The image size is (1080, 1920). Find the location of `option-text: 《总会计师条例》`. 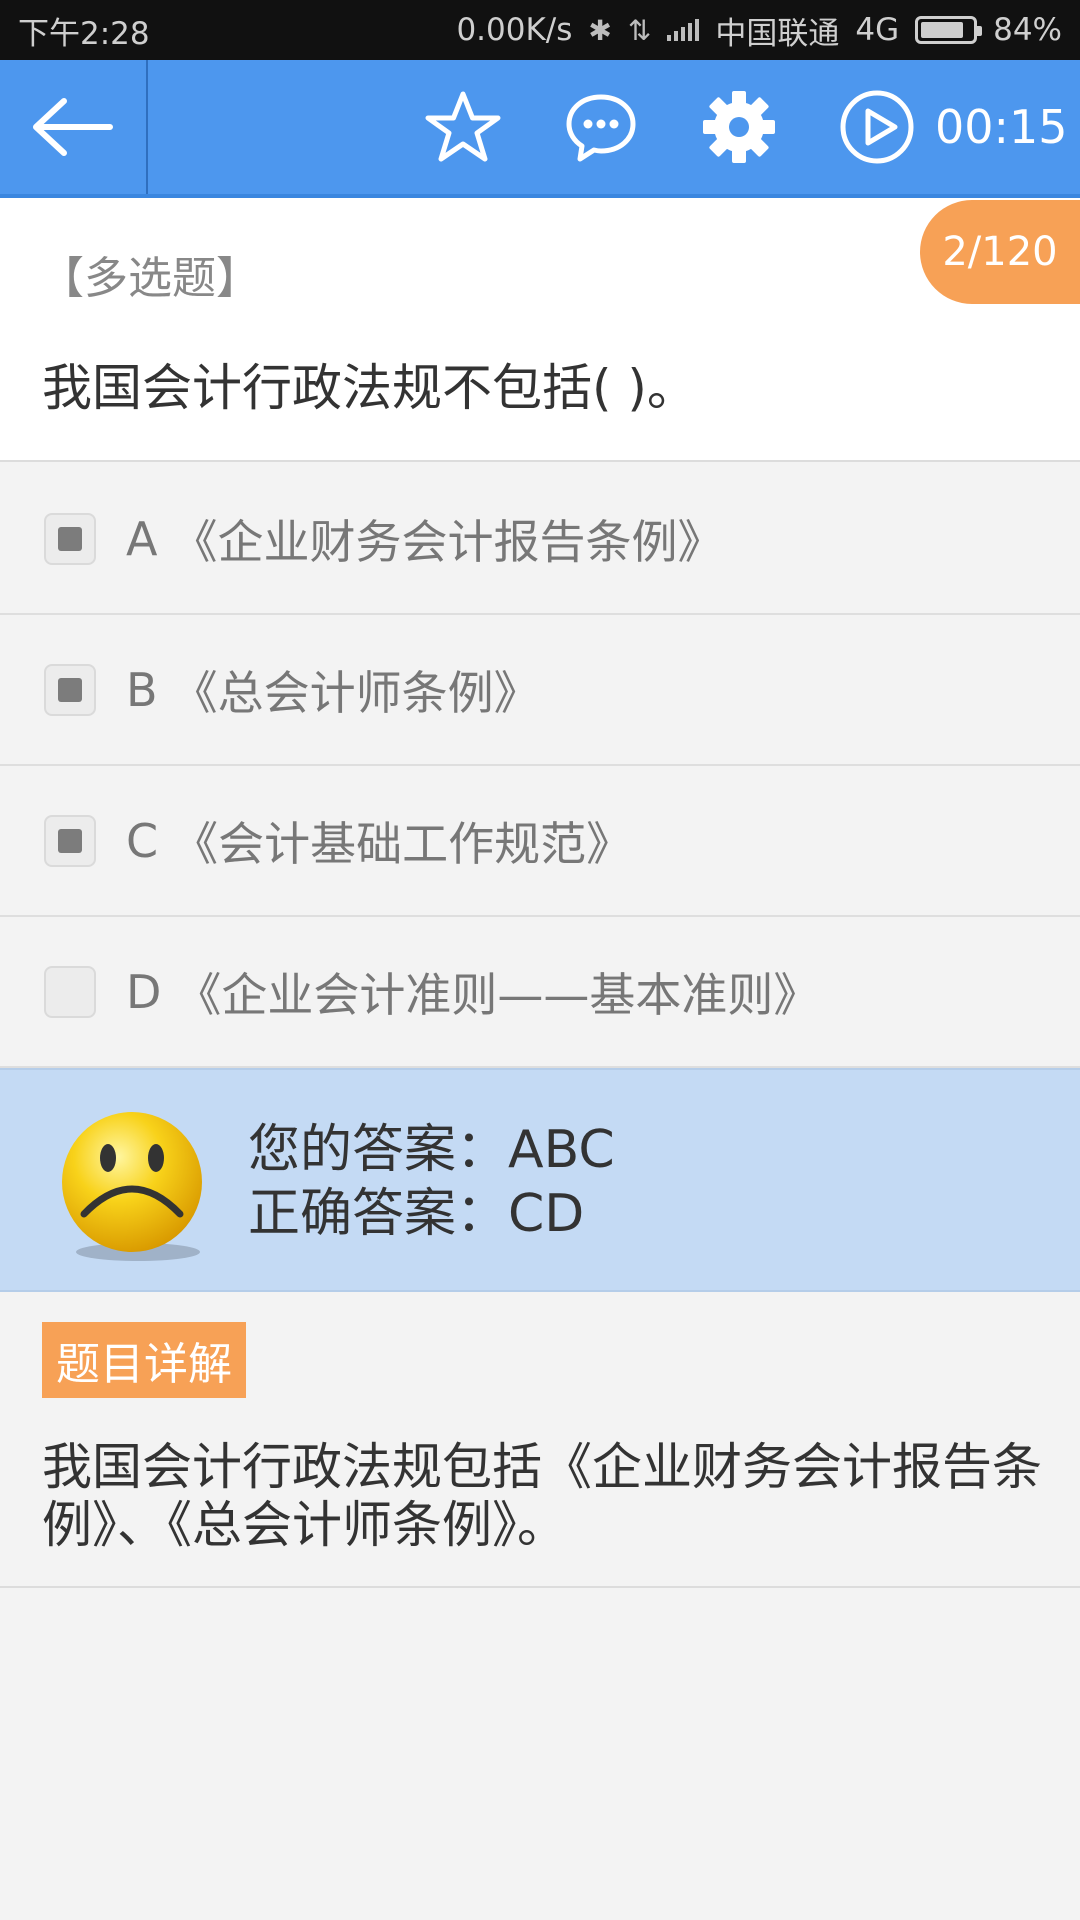

option-text: 《总会计师条例》 is located at coordinates (355, 692).